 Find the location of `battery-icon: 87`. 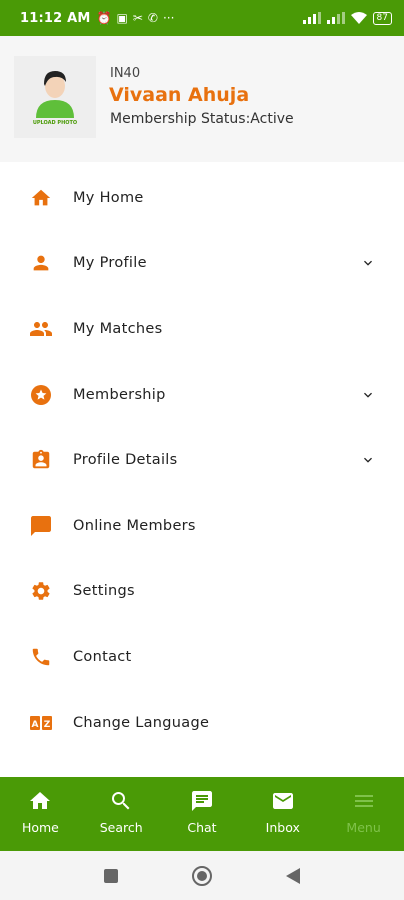

battery-icon: 87 is located at coordinates (382, 18).